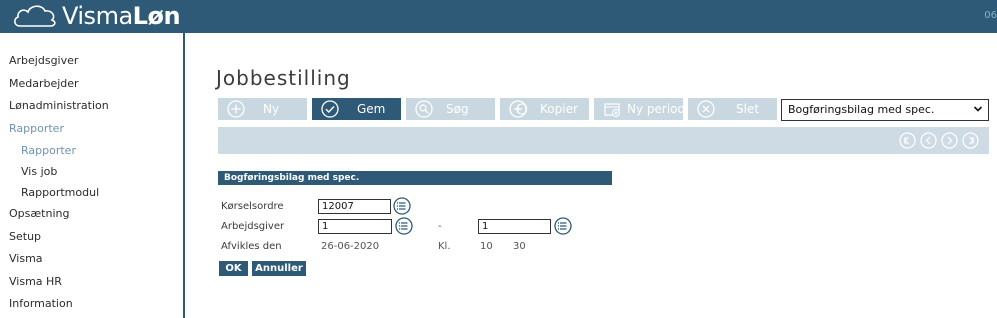 This screenshot has height=318, width=997. Describe the element at coordinates (354, 206) in the screenshot. I see `order-input: 12007` at that location.